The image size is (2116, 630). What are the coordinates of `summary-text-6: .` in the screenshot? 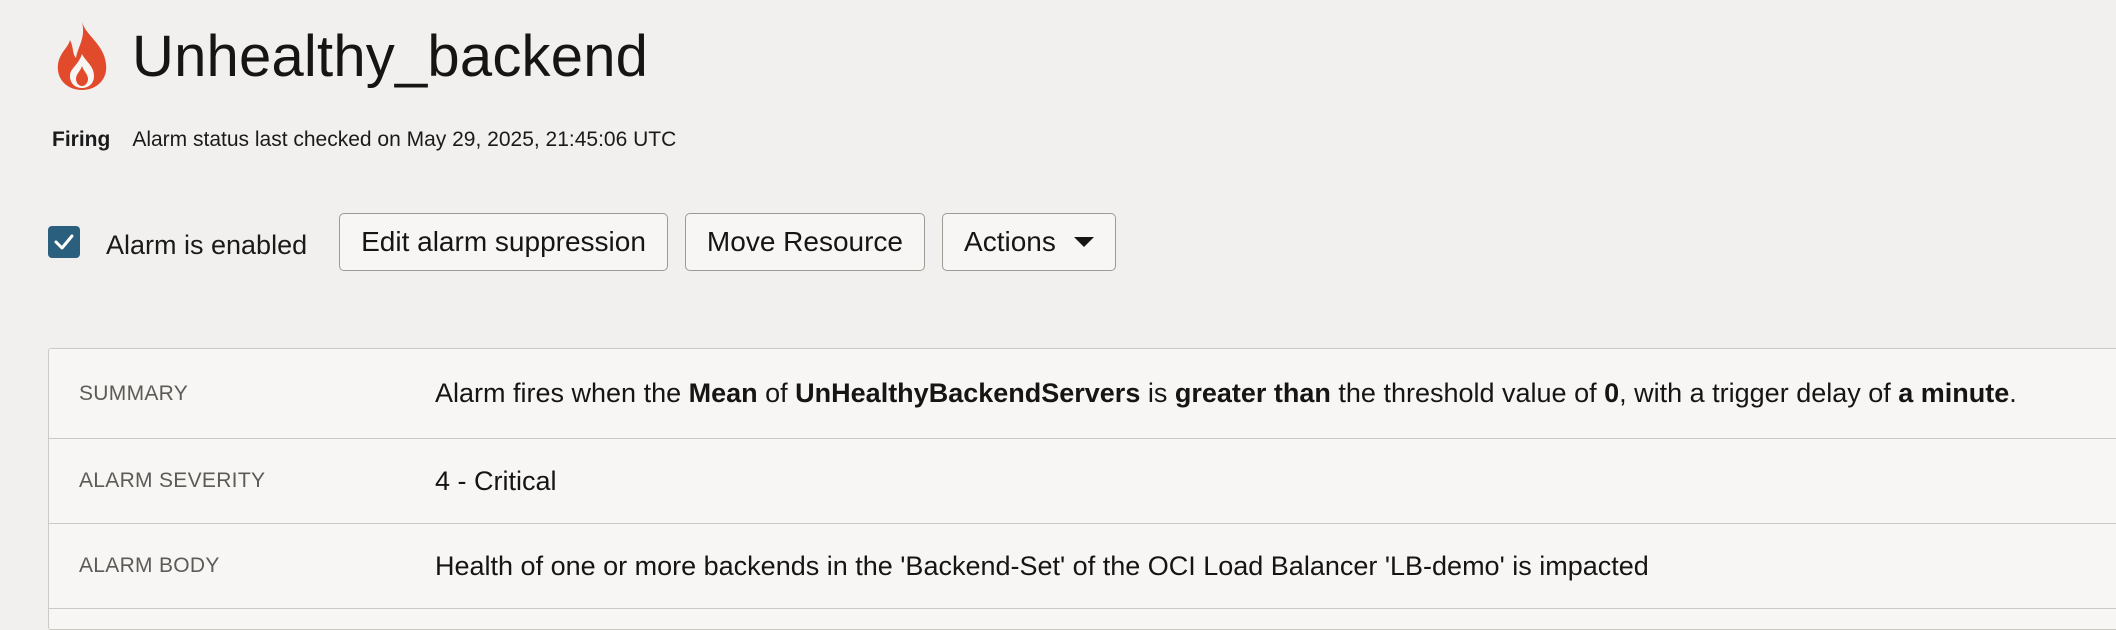 It's located at (2013, 393).